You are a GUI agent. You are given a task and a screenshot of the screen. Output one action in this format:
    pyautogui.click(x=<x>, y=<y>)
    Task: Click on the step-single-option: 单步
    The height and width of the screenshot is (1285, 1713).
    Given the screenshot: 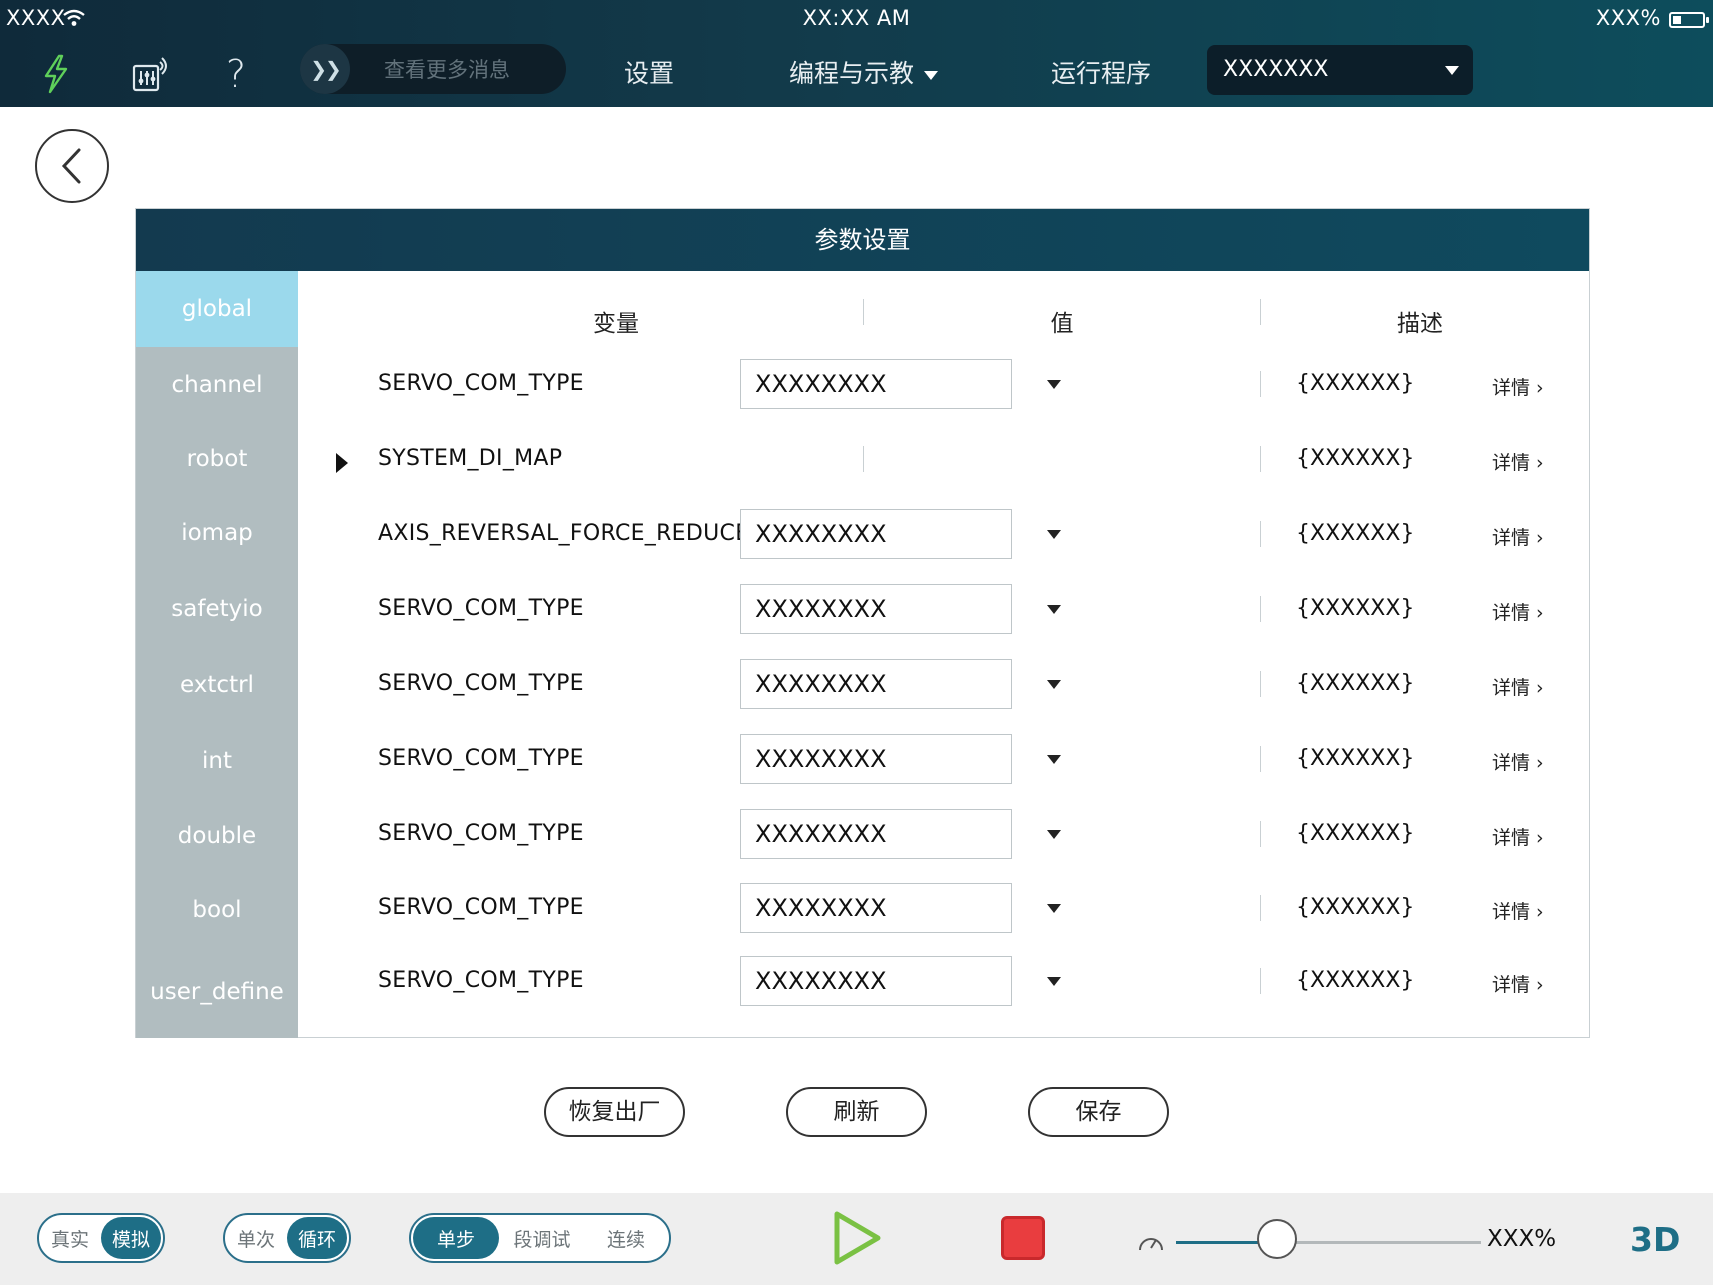 What is the action you would take?
    pyautogui.click(x=456, y=1238)
    